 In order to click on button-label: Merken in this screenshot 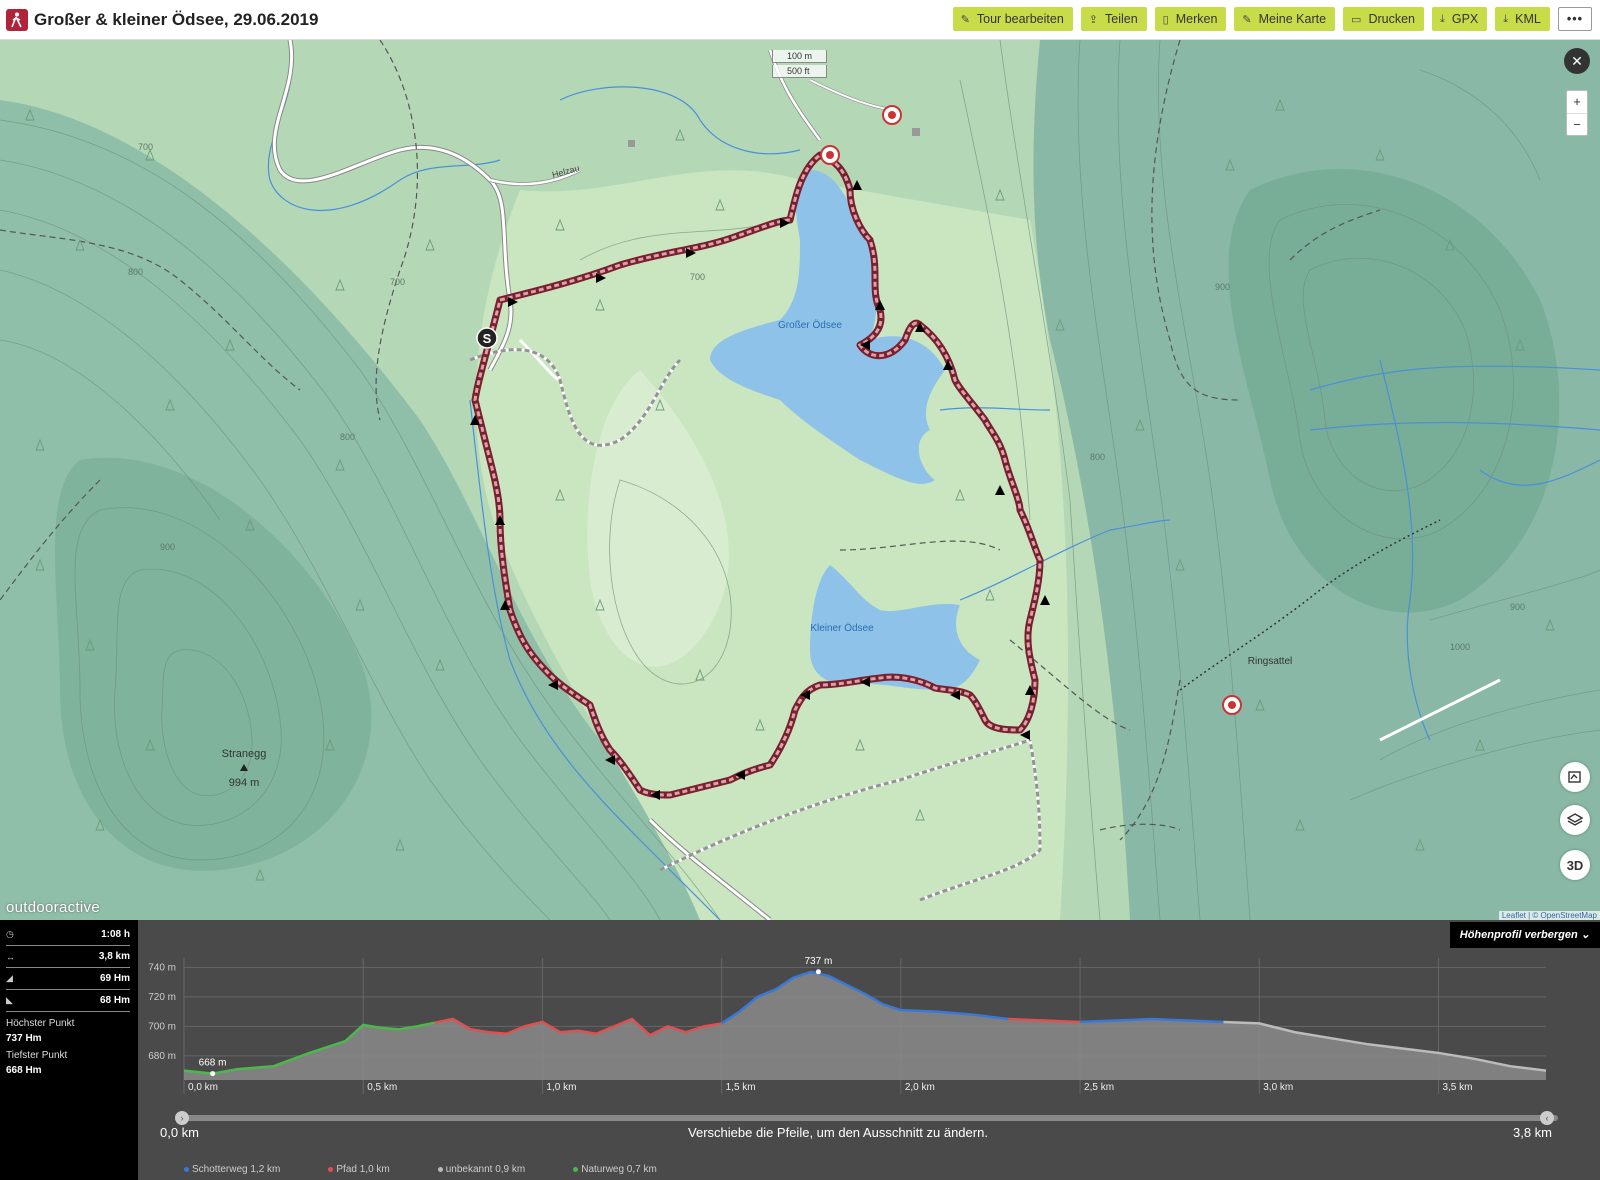, I will do `click(1196, 19)`.